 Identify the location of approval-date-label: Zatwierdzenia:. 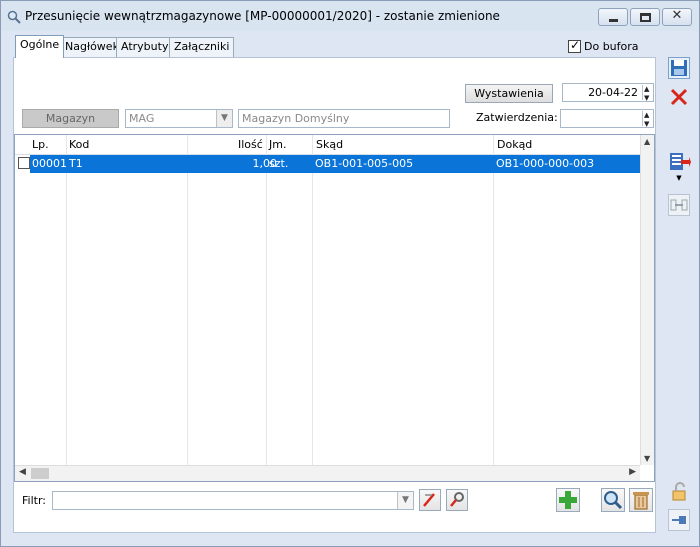
(517, 117).